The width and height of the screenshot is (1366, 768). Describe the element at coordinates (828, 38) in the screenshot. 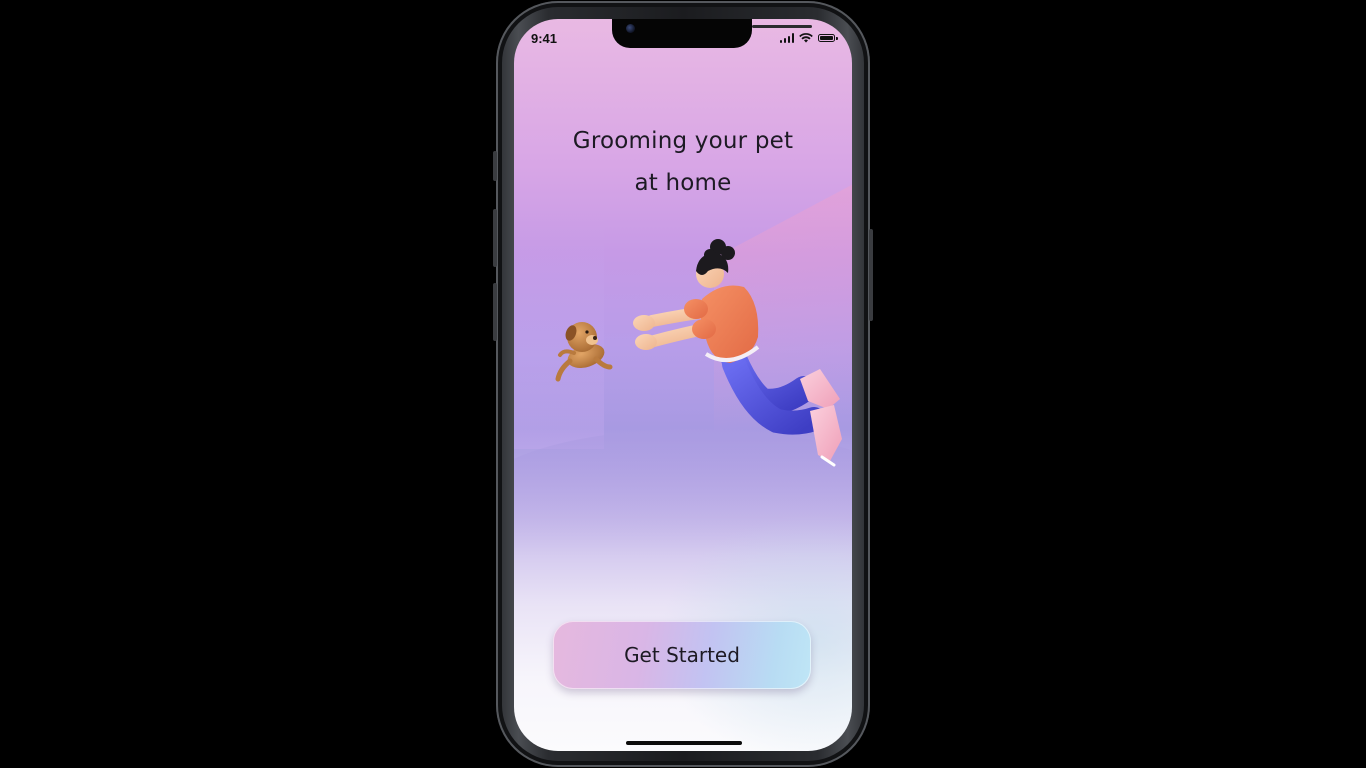

I see `battery-icon` at that location.